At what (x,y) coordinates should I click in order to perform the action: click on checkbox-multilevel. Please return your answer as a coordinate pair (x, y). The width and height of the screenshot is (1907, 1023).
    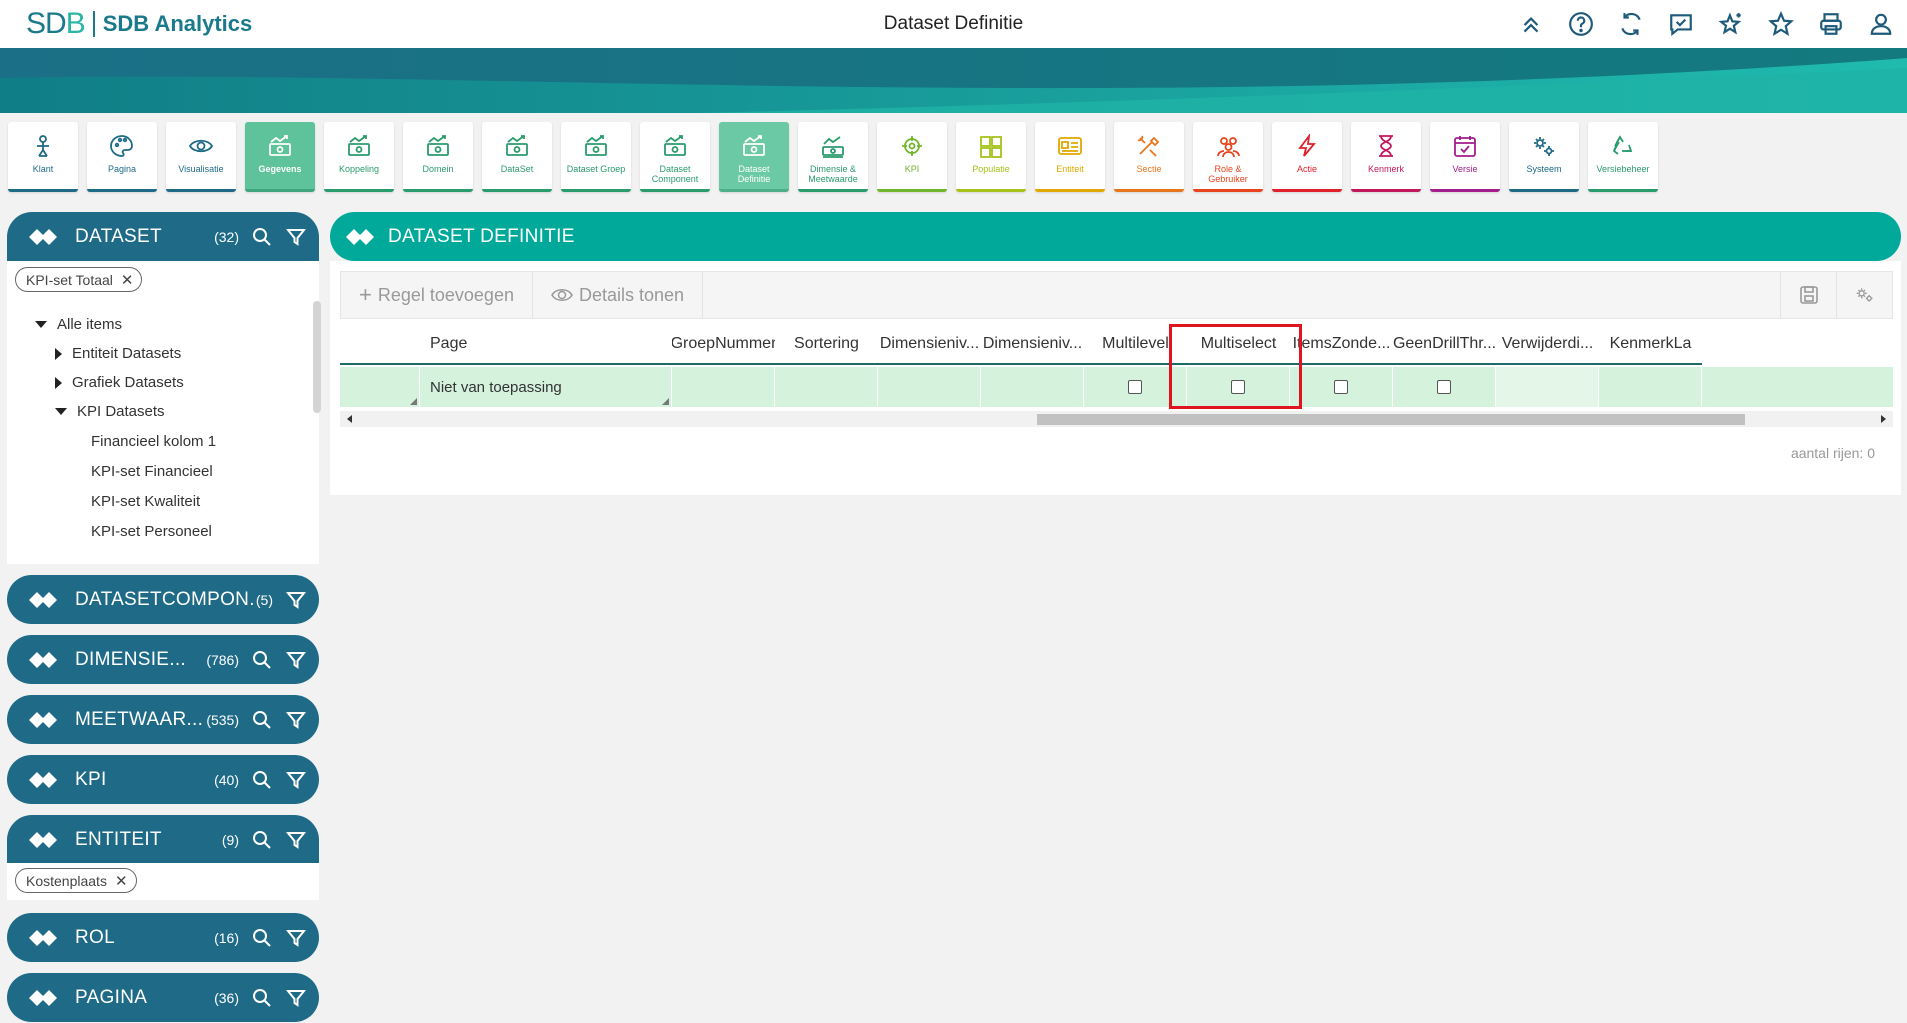
    Looking at the image, I should click on (1135, 387).